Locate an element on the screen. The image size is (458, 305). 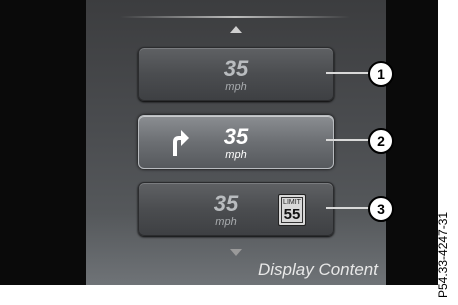
callout-3: 3 is located at coordinates (381, 209).